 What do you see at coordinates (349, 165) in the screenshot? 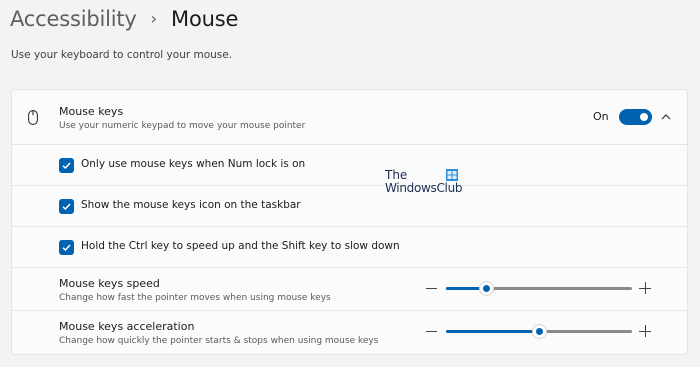
I see `option-row: Only use mouse keys when Num lock is on` at bounding box center [349, 165].